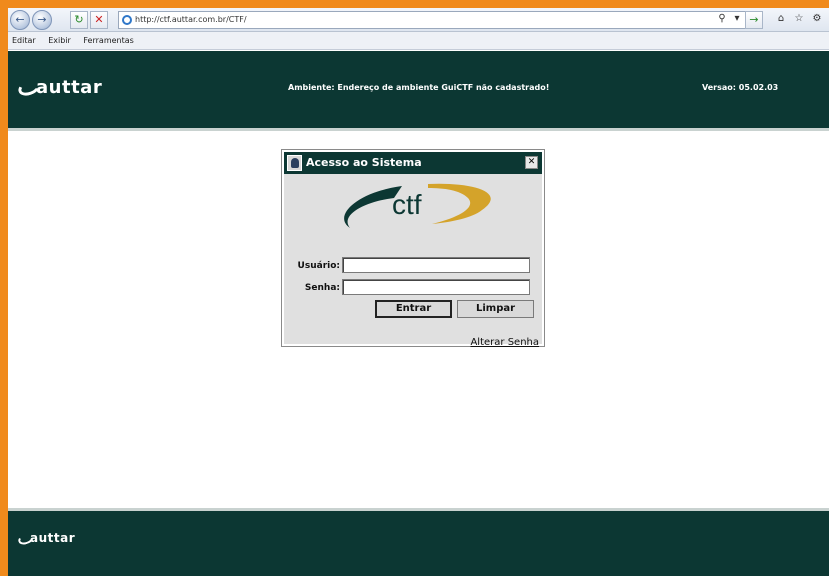 The width and height of the screenshot is (829, 576). I want to click on versao-label: Versao: 05.02.03, so click(740, 87).